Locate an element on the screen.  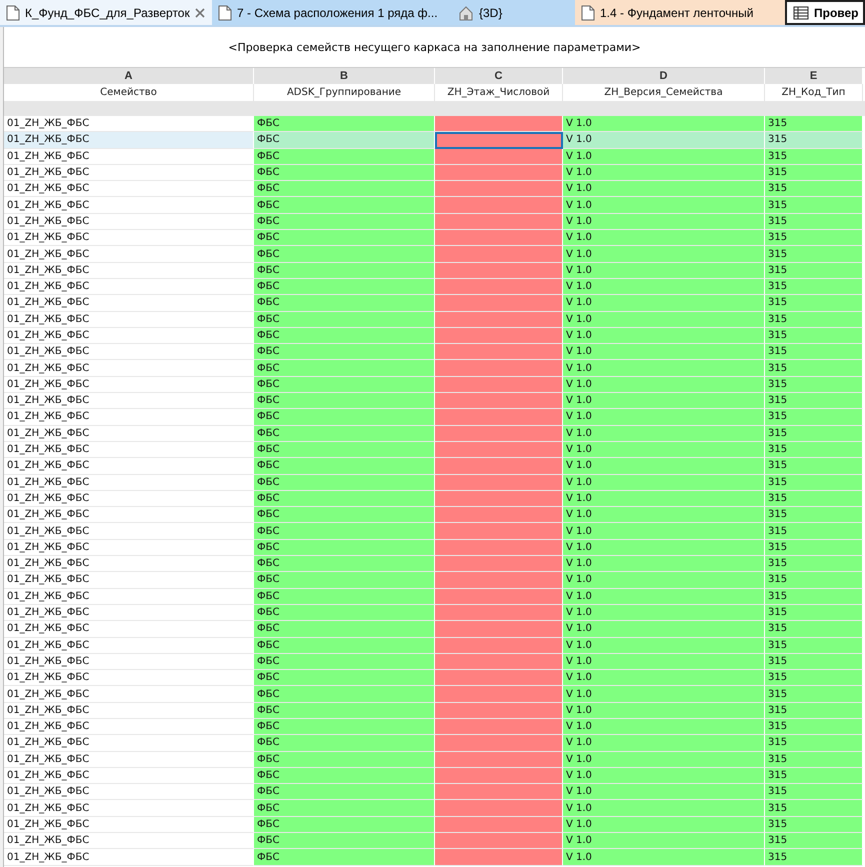
column-letter: B is located at coordinates (344, 76).